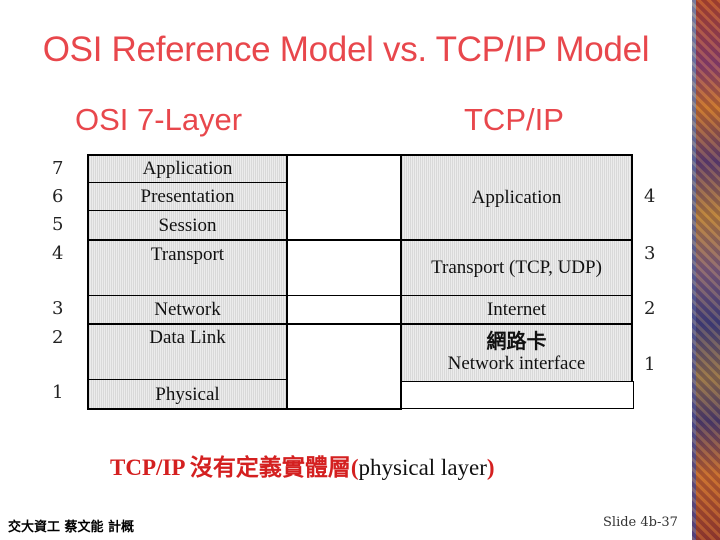 Image resolution: width=720 pixels, height=540 pixels. I want to click on layer-label: Presentation, so click(187, 197).